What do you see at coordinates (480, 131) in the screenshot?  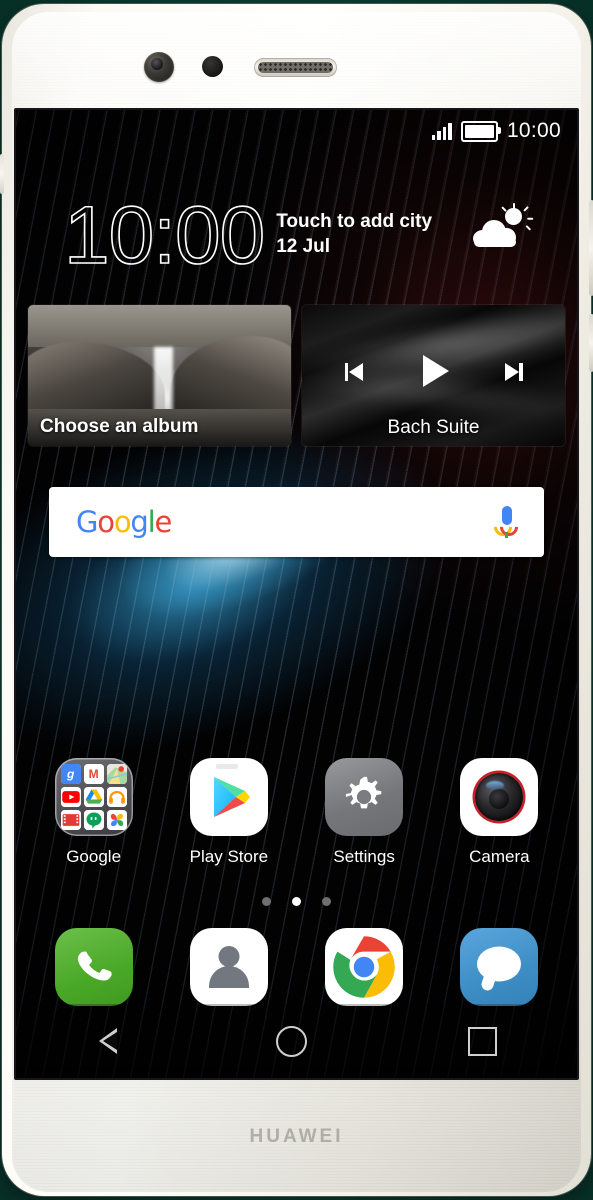 I see `battery-full-icon` at bounding box center [480, 131].